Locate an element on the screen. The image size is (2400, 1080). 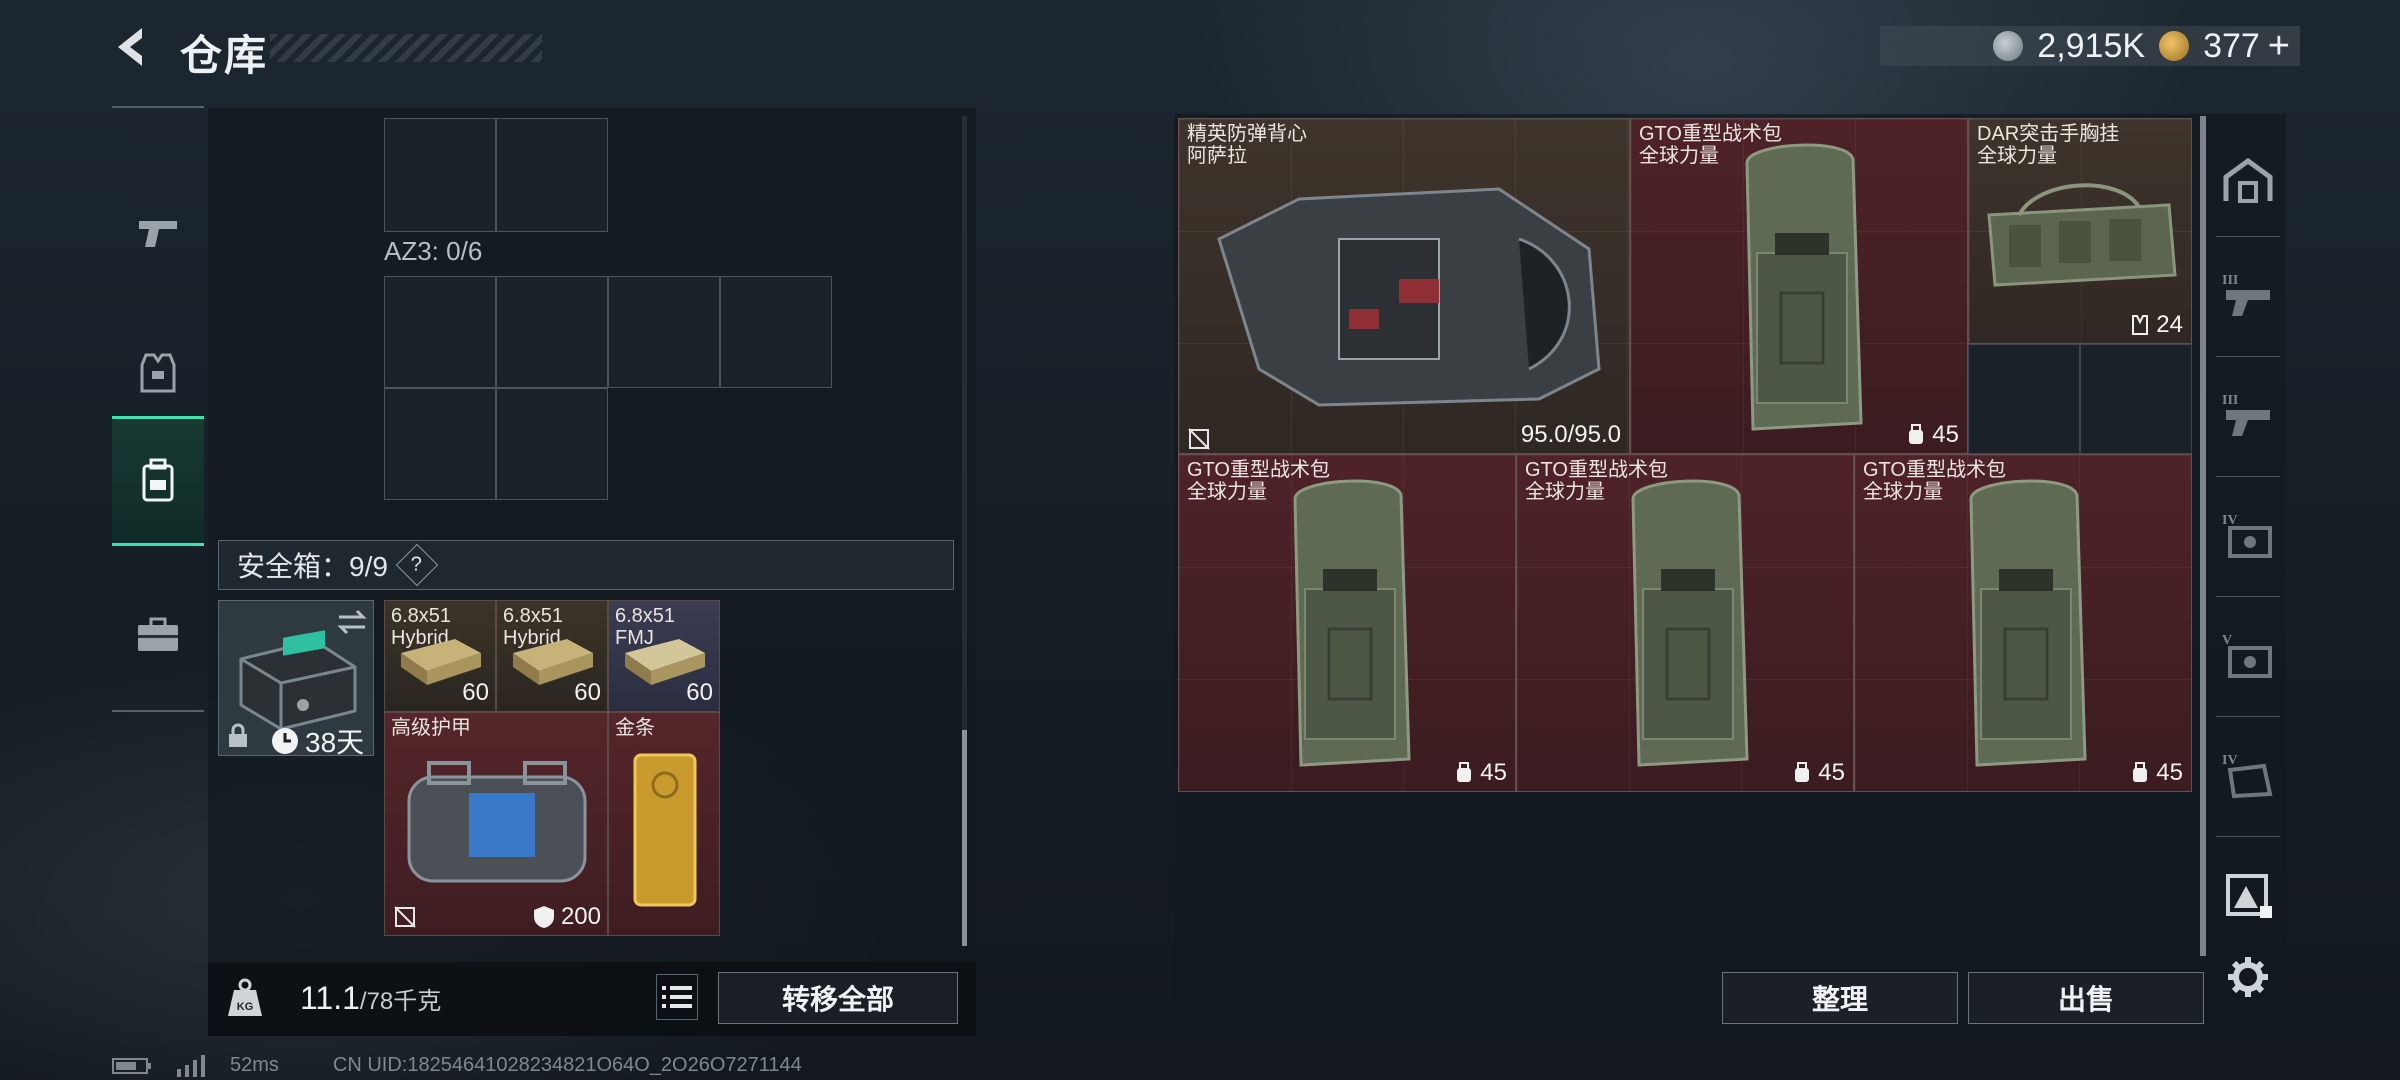
item-durability: 95.0/95.0 is located at coordinates (1571, 435).